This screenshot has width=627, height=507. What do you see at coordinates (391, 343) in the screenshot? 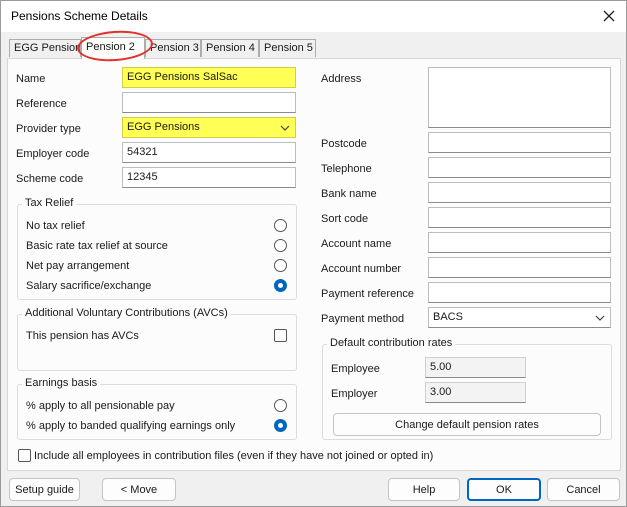
I see `default-rates-title: Default contribution rates` at bounding box center [391, 343].